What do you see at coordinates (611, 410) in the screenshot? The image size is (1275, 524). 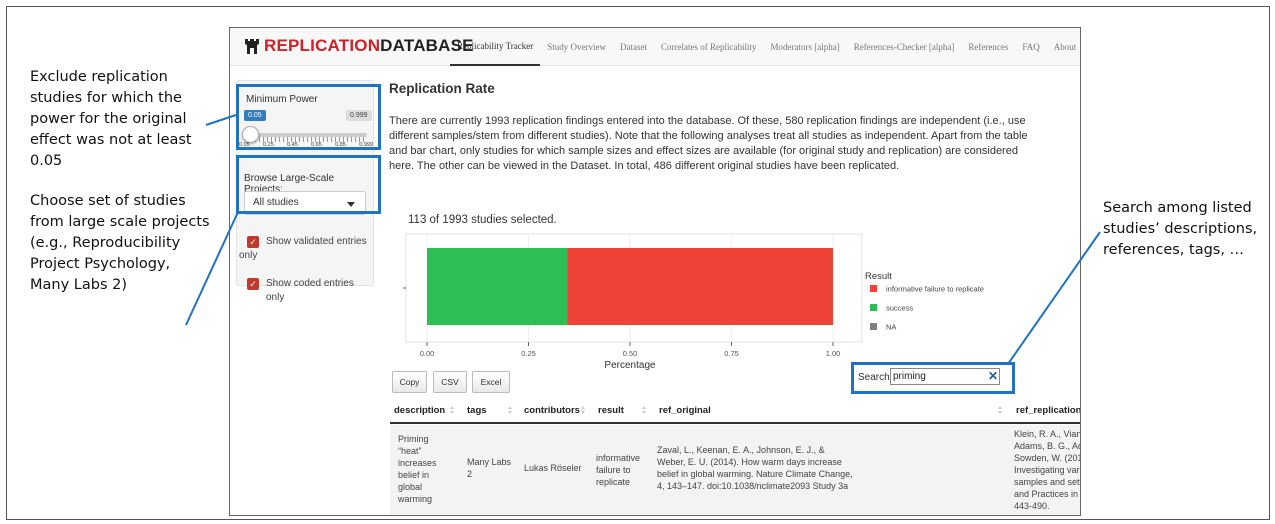 I see `col-result: result` at bounding box center [611, 410].